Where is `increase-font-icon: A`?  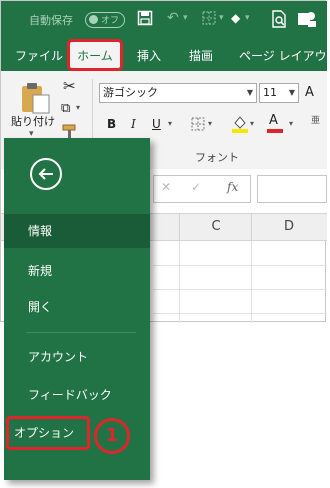 increase-font-icon: A is located at coordinates (309, 92).